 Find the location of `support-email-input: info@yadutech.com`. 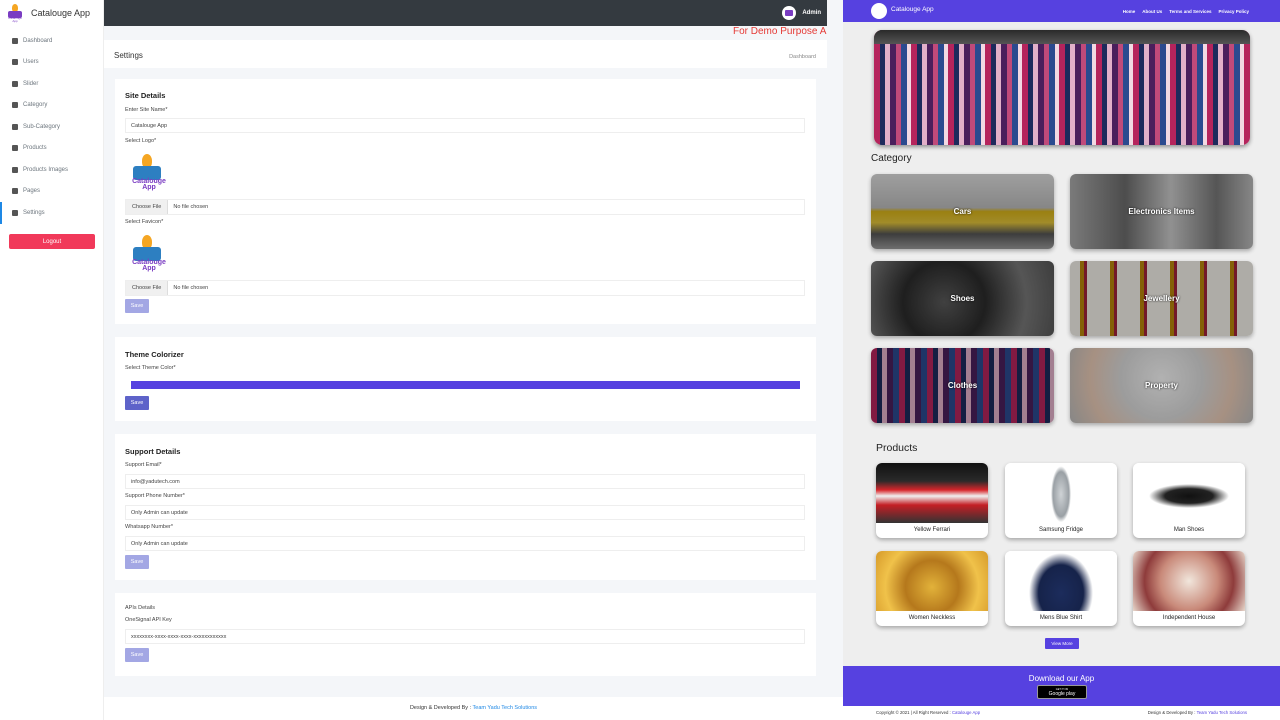

support-email-input: info@yadutech.com is located at coordinates (465, 481).